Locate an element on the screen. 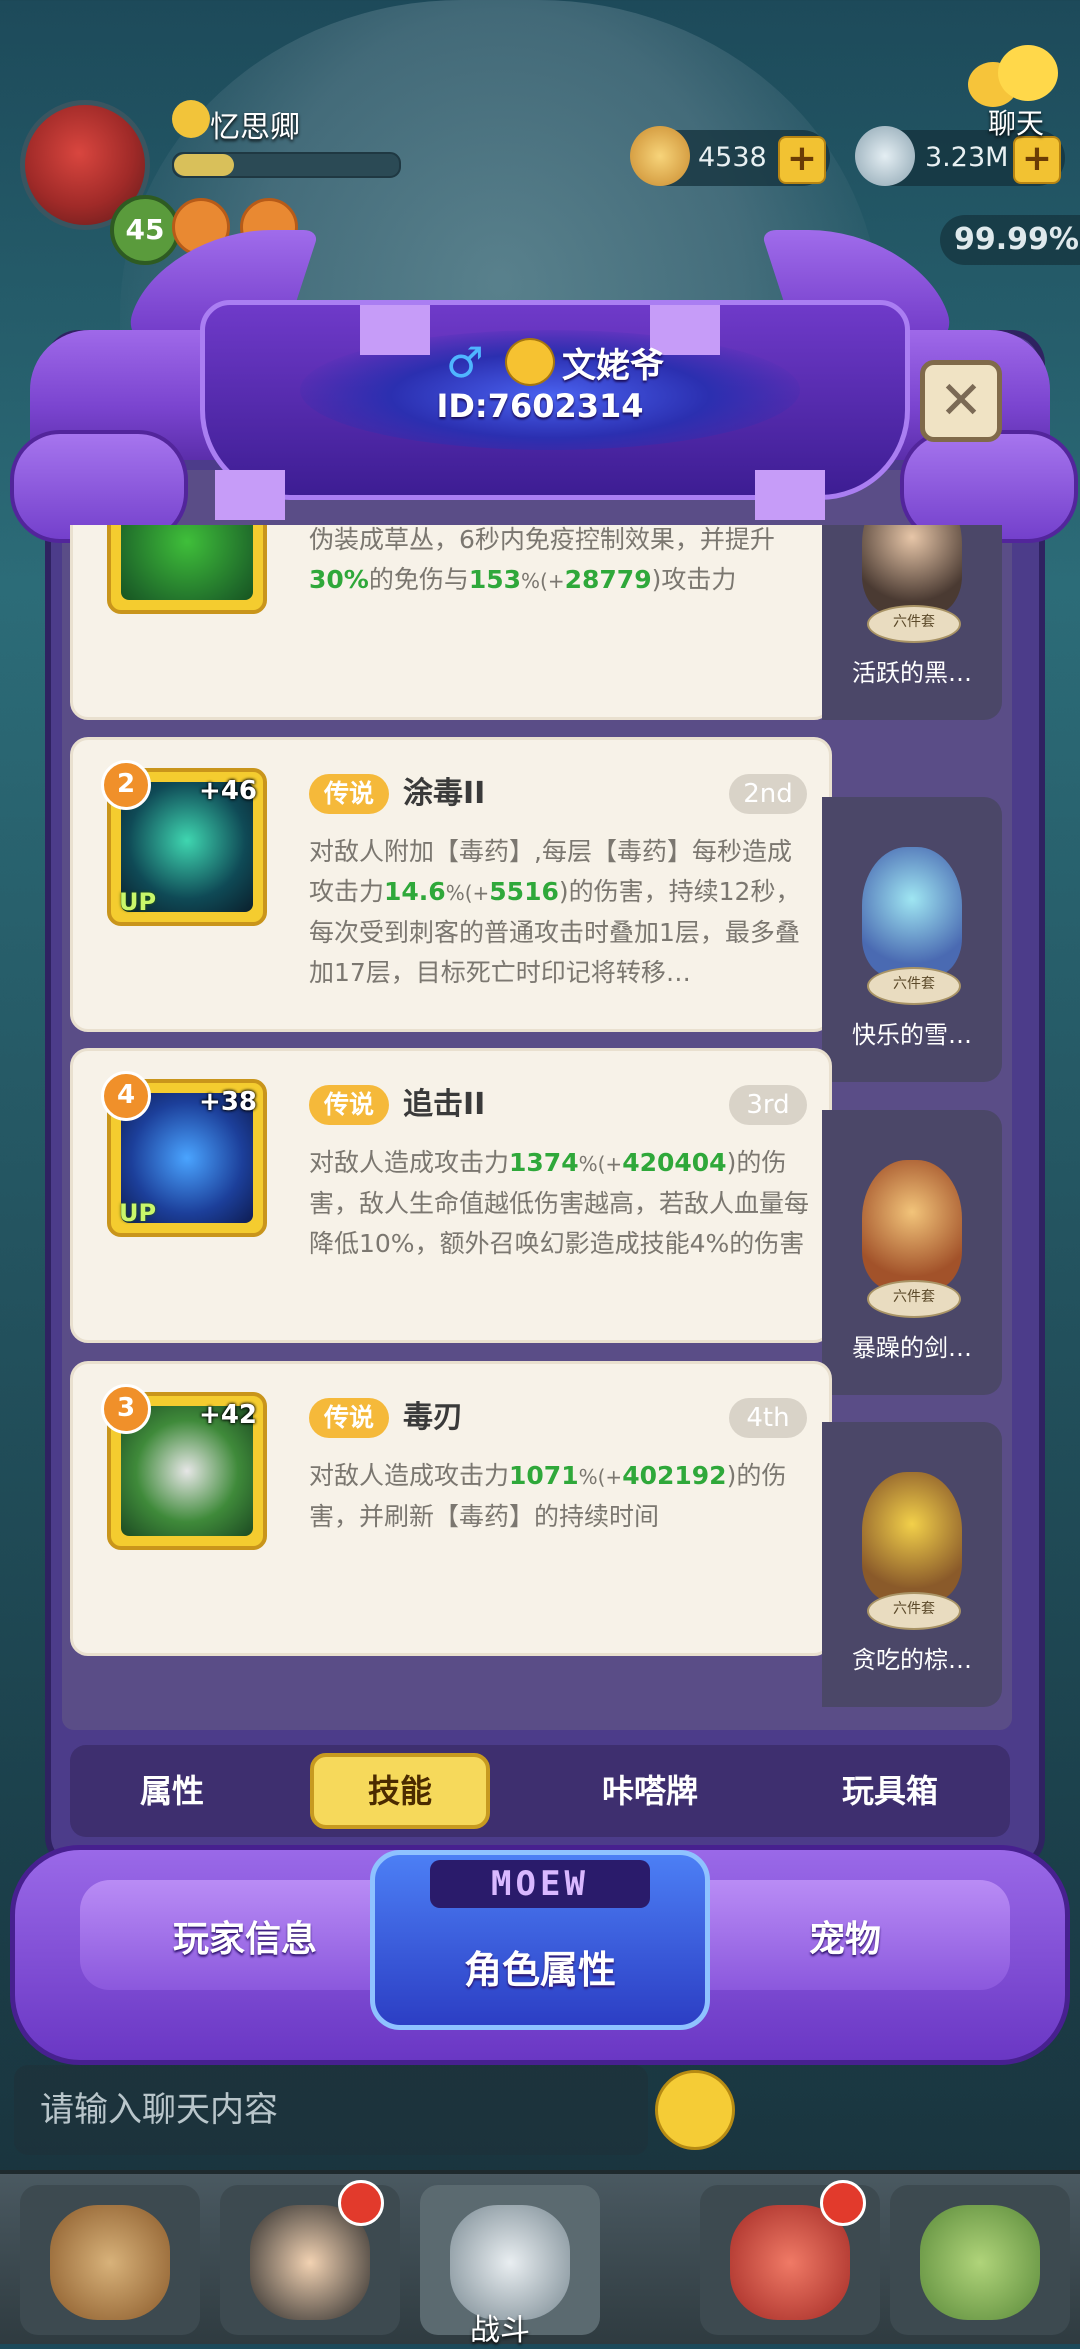 Image resolution: width=1080 pixels, height=2349 pixels. skill-title: 追击II is located at coordinates (444, 1104).